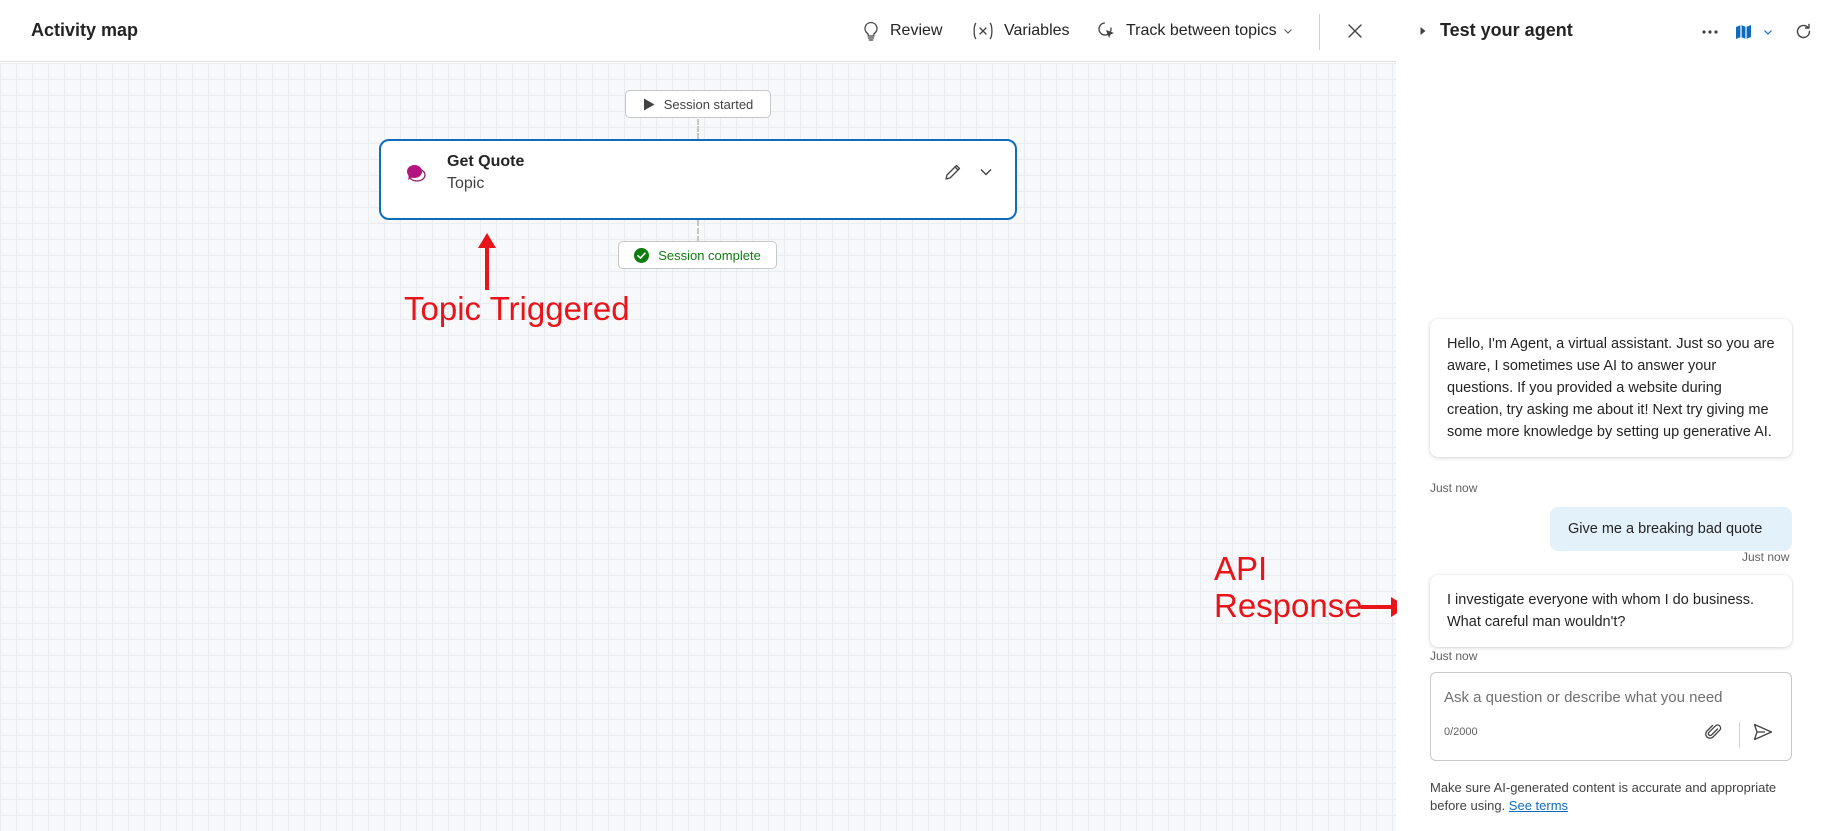 Image resolution: width=1836 pixels, height=831 pixels. What do you see at coordinates (1319, 32) in the screenshot?
I see `header-divider` at bounding box center [1319, 32].